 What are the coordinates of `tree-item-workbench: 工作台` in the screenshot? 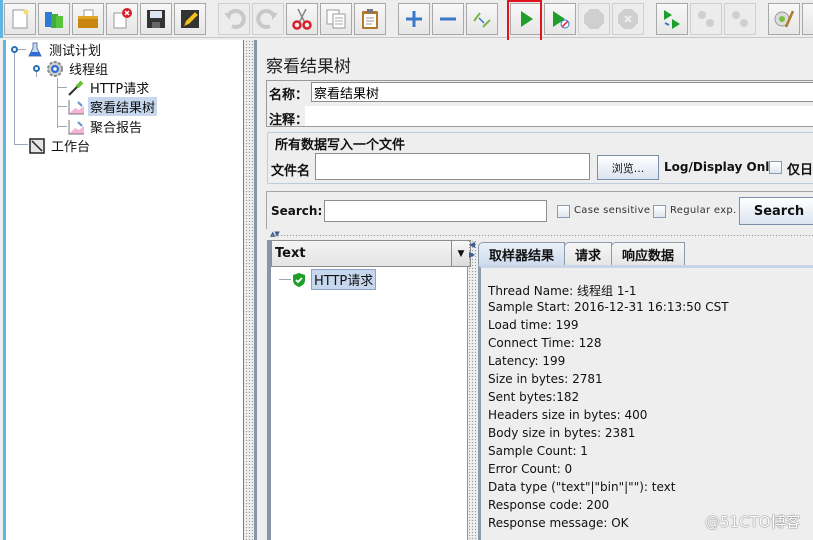 It's located at (60, 145).